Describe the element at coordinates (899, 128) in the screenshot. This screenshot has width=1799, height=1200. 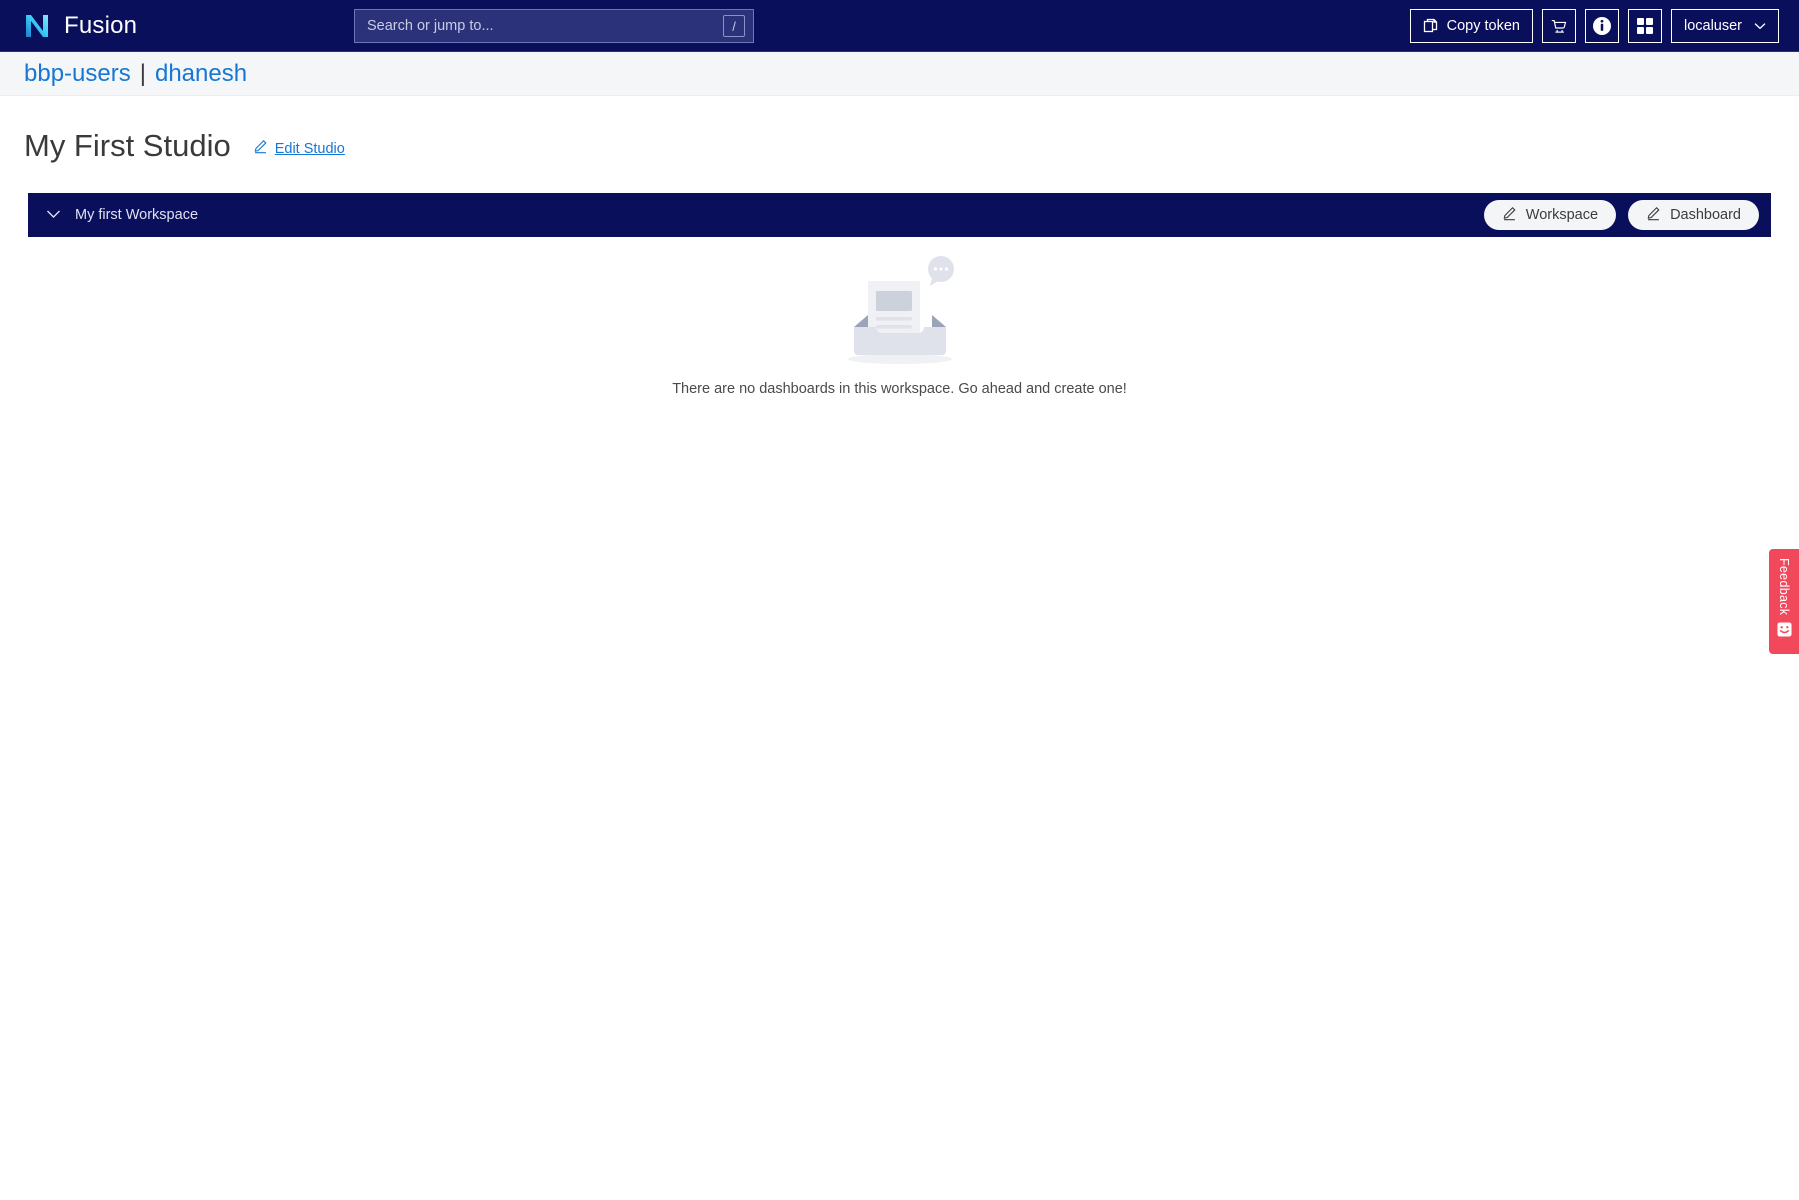
I see `page-title-row: My First Studio Edit Studio` at that location.